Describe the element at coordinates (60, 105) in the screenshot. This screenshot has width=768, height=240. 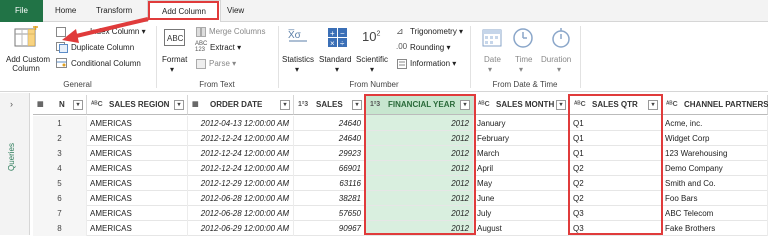
I see `column-header-index: ▦ N ▾` at that location.